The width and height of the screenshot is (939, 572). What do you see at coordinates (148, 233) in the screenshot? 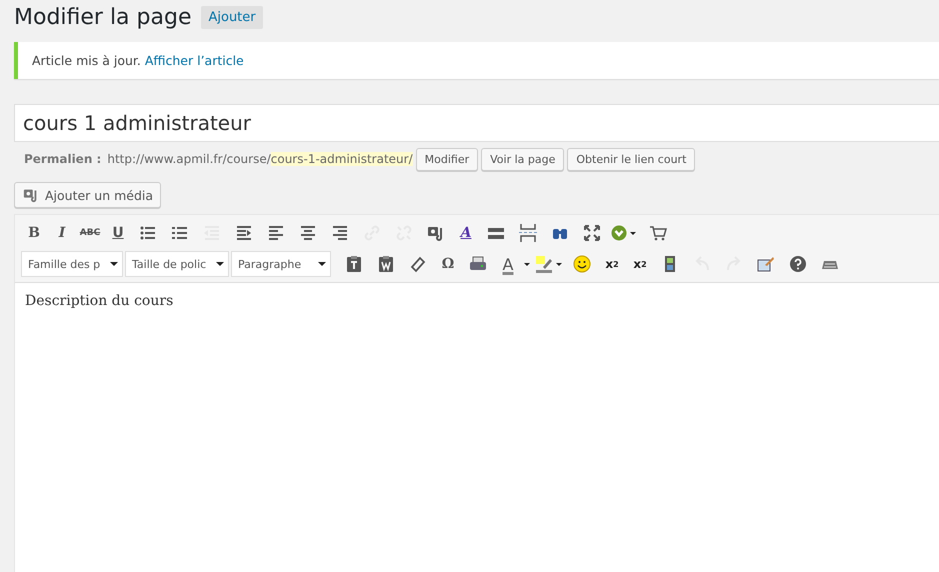
I see `bullet-list-icon` at bounding box center [148, 233].